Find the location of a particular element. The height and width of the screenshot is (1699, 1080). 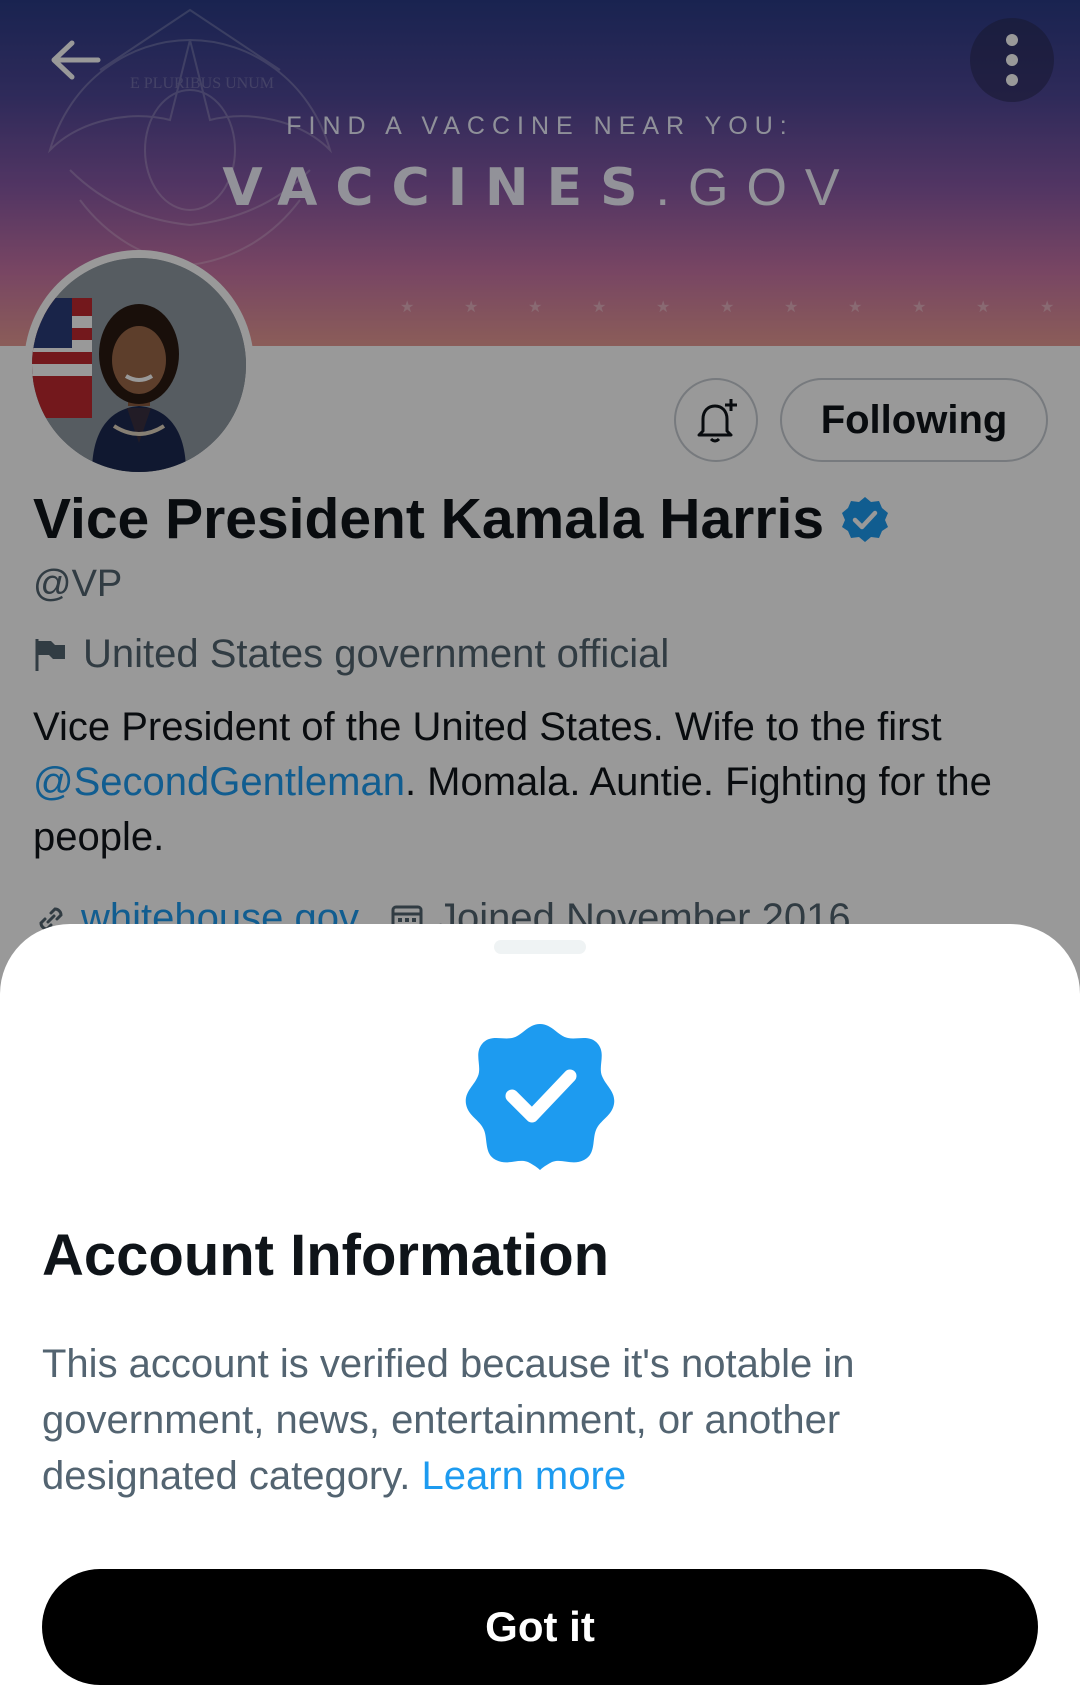

got-it-button: Got it is located at coordinates (540, 1627).